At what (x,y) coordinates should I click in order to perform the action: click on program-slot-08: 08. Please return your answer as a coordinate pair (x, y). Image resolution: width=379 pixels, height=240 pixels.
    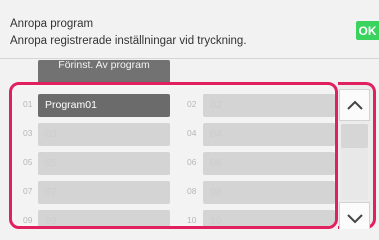
    Looking at the image, I should click on (269, 192).